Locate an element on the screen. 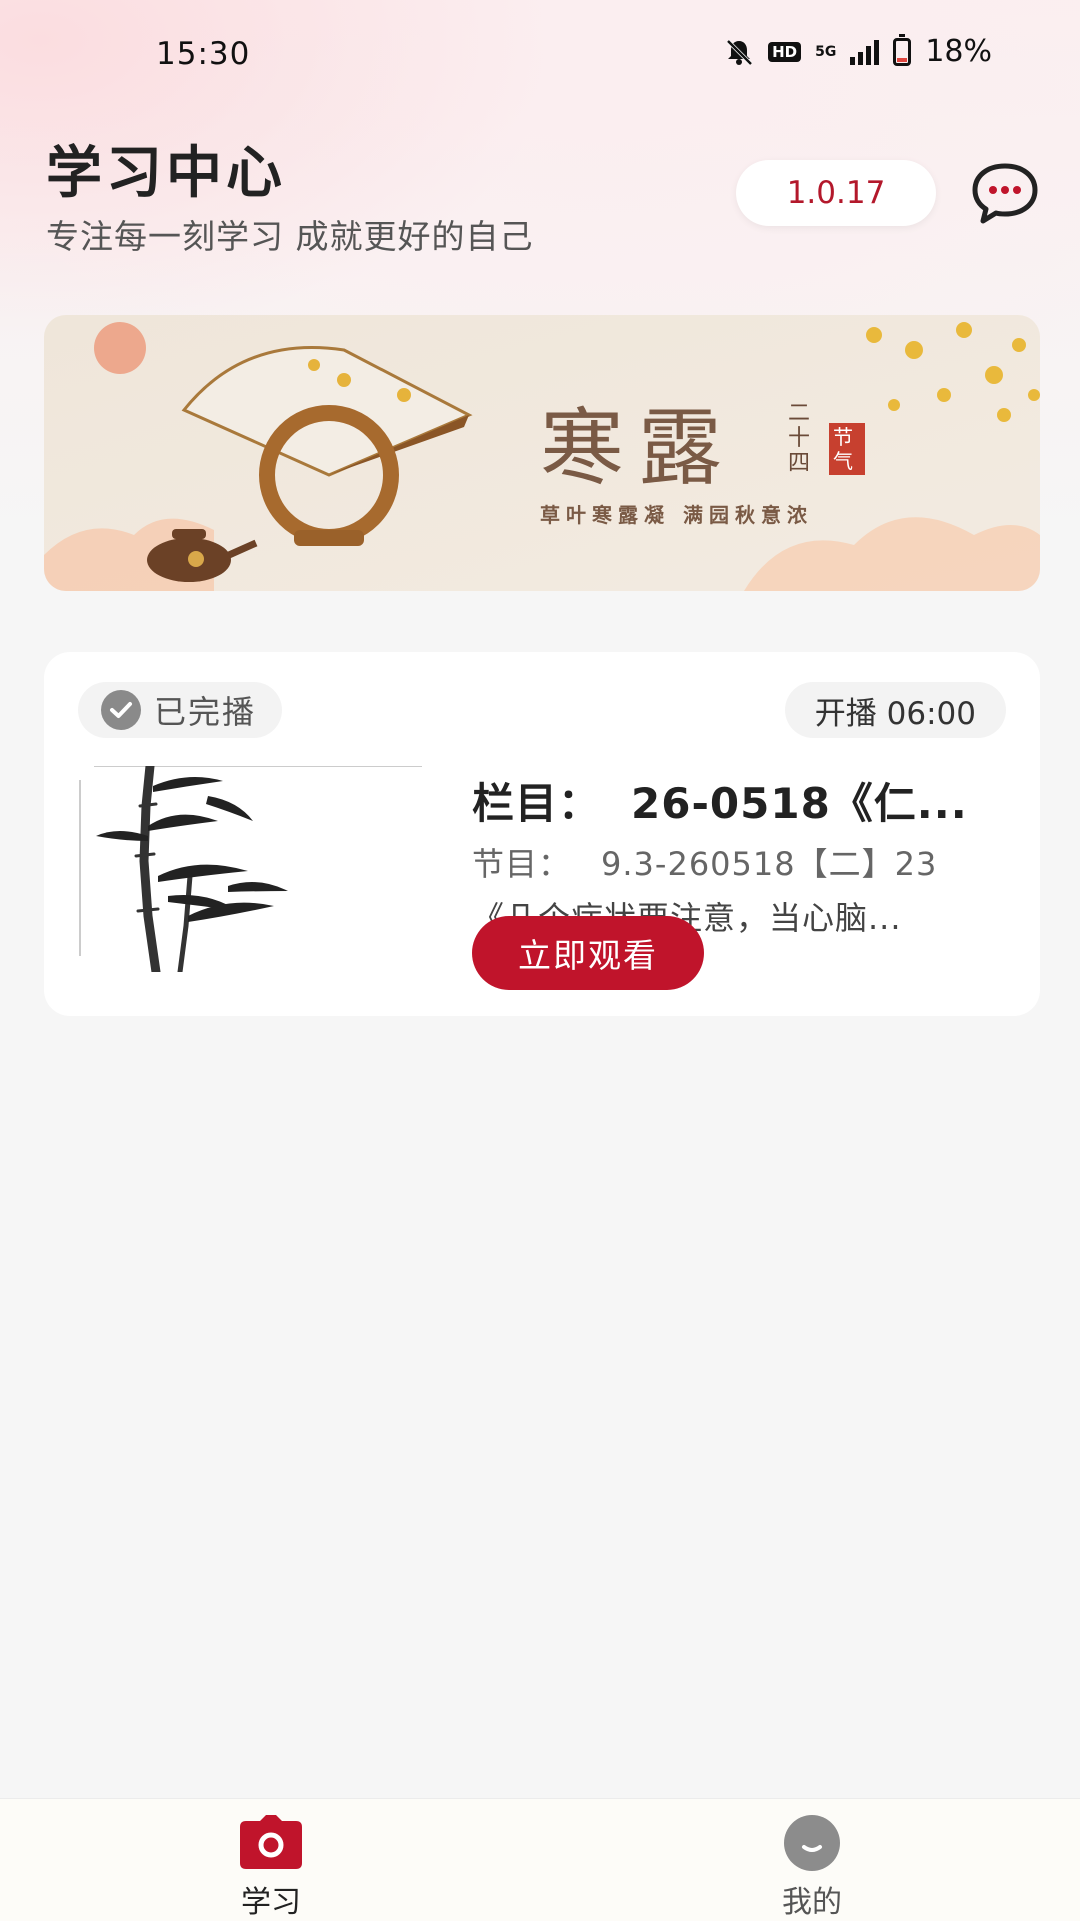 The width and height of the screenshot is (1080, 1921). status-badge: 已完播 is located at coordinates (180, 710).